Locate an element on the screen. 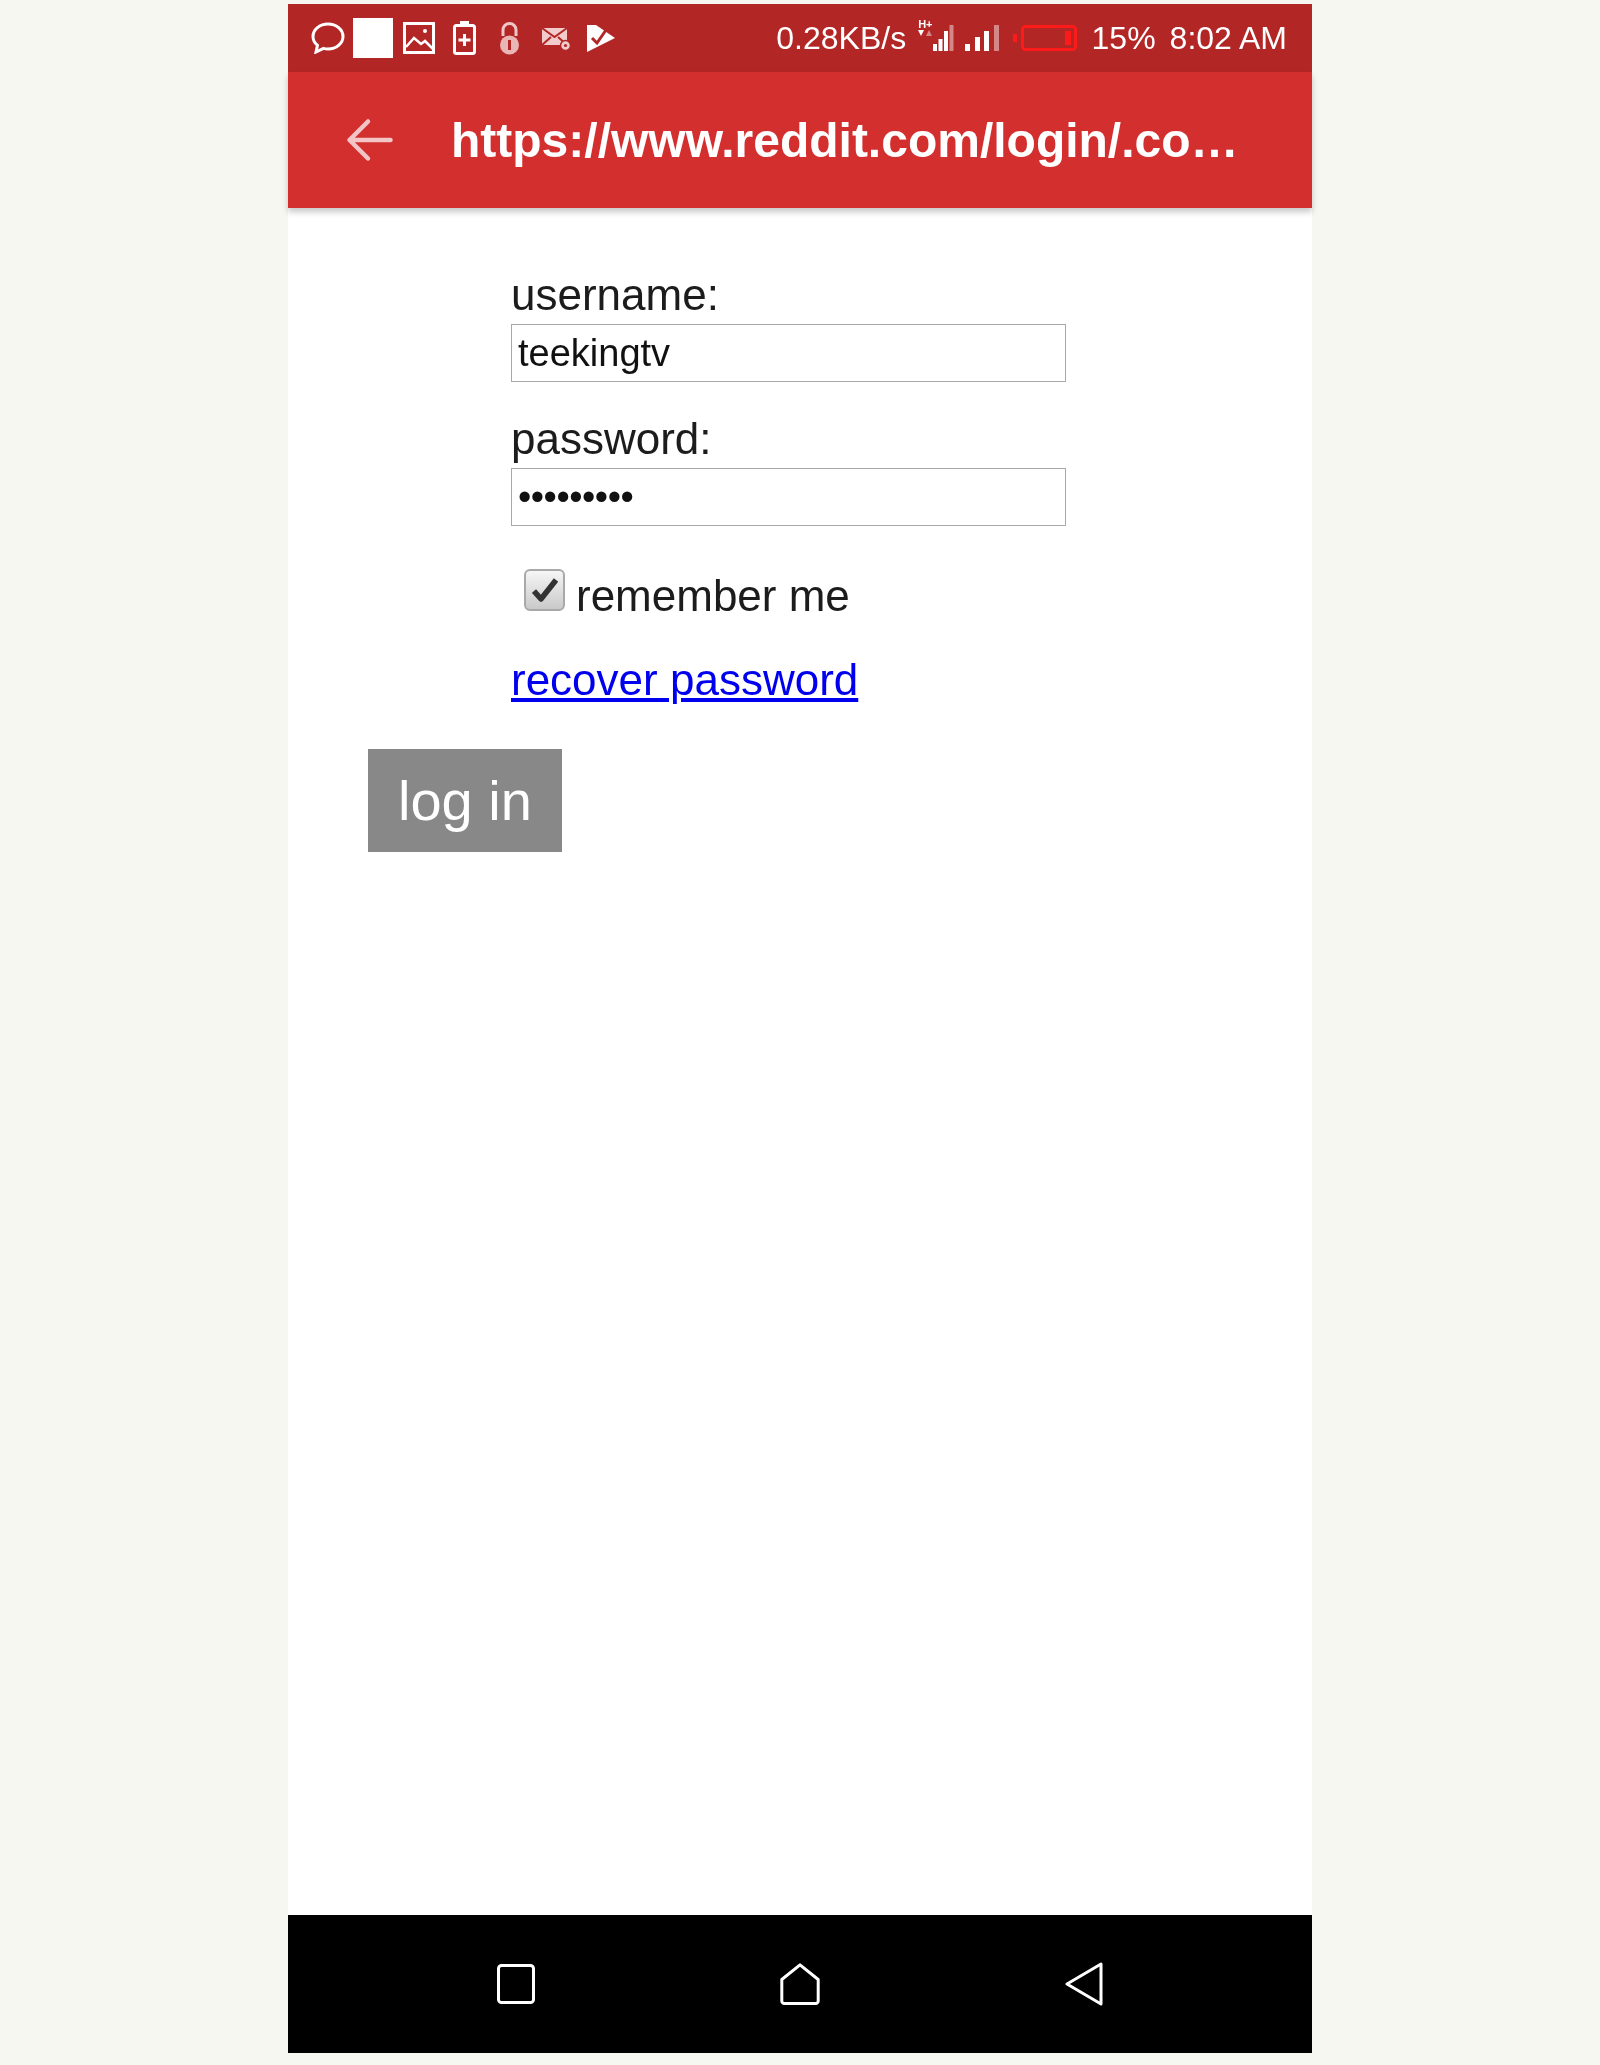  checkmark-icon is located at coordinates (544, 590).